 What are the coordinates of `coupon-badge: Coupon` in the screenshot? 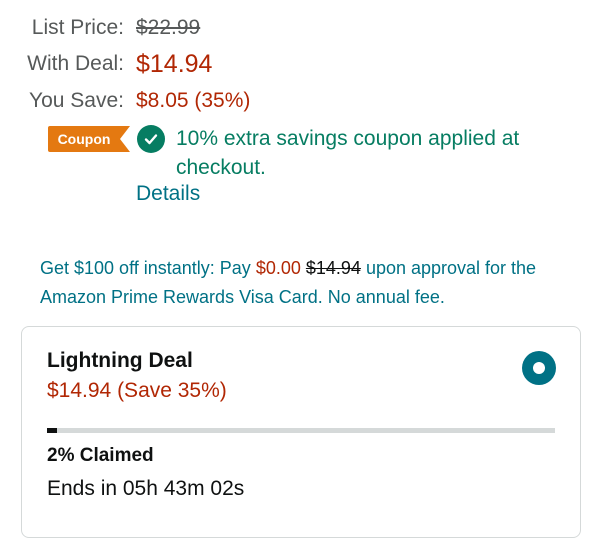 It's located at (84, 139).